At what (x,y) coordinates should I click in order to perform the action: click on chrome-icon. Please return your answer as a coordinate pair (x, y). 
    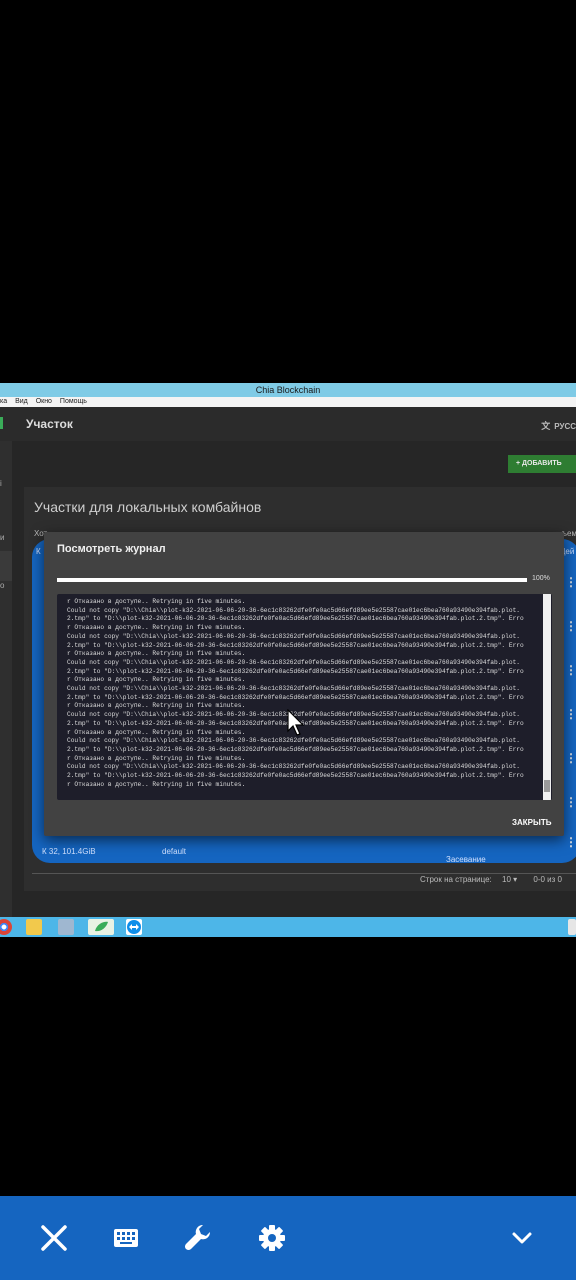
    Looking at the image, I should click on (6, 927).